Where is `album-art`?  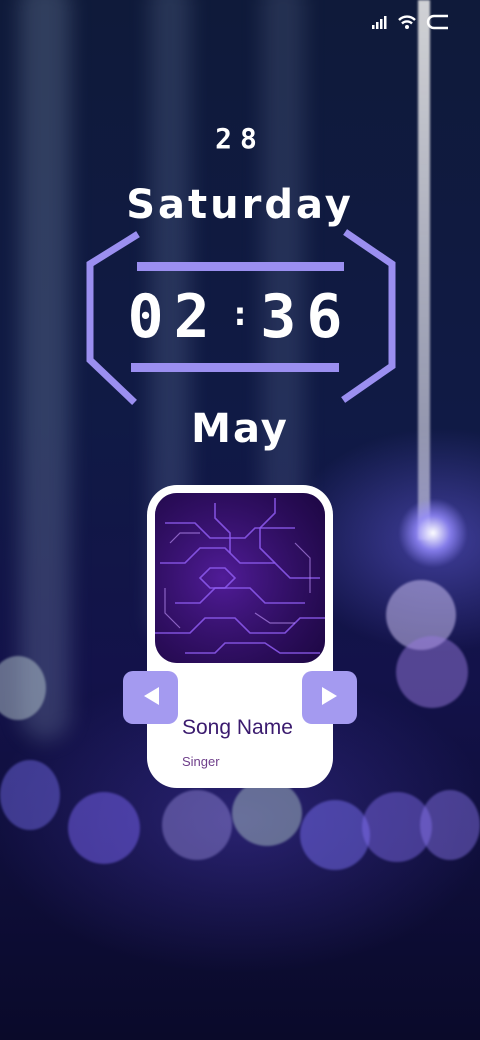
album-art is located at coordinates (240, 578).